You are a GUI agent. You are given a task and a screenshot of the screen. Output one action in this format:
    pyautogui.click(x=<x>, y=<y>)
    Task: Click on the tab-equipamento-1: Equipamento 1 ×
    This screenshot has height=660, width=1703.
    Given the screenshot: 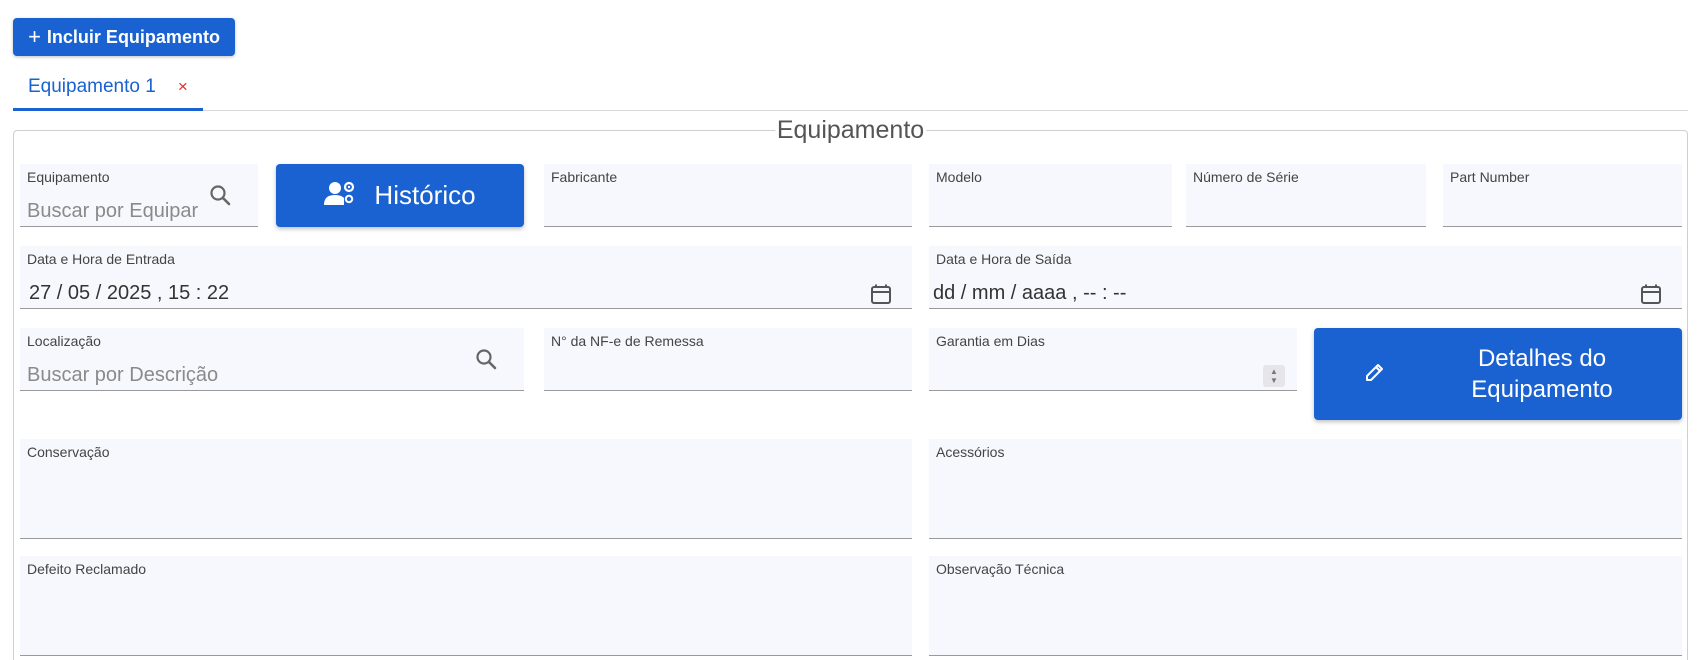 What is the action you would take?
    pyautogui.click(x=108, y=88)
    